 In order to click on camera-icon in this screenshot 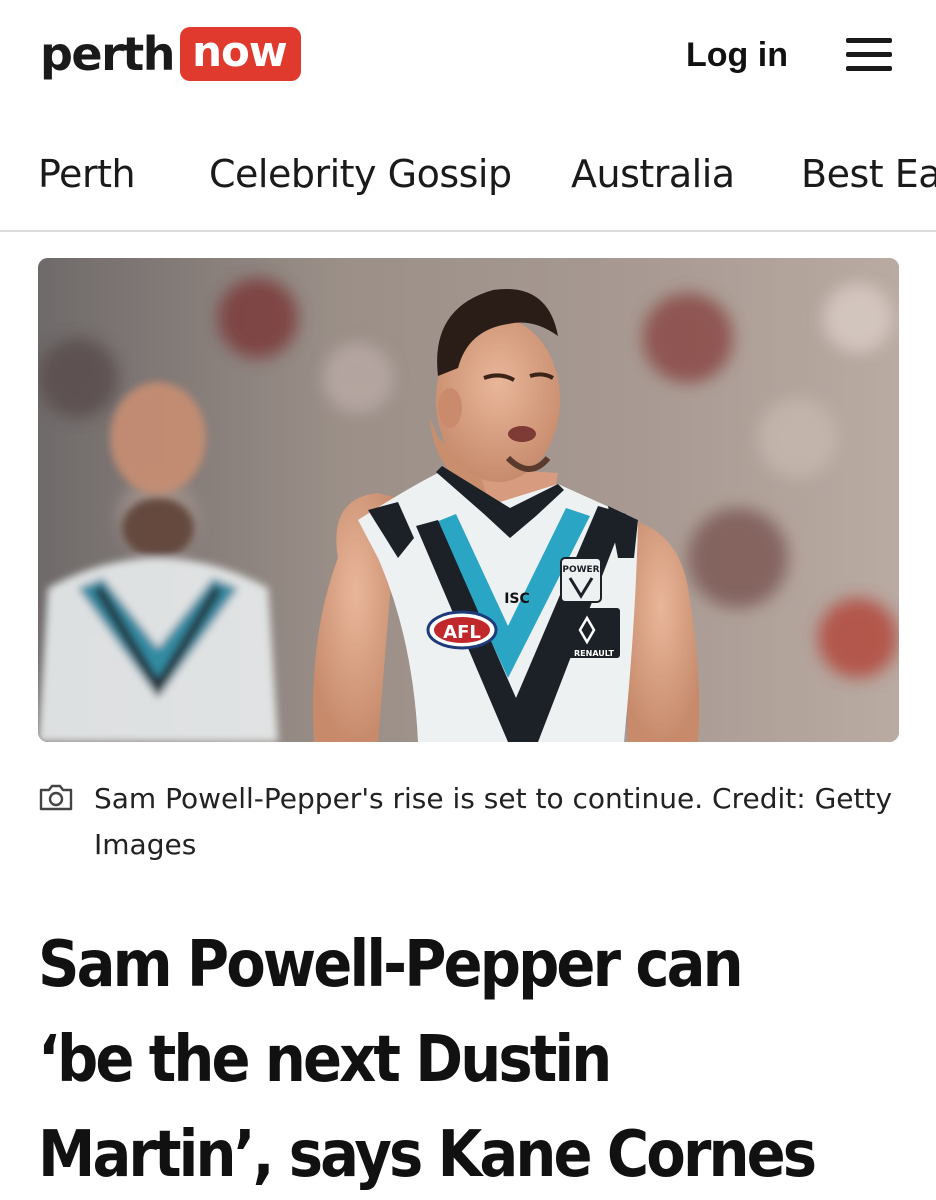, I will do `click(56, 797)`.